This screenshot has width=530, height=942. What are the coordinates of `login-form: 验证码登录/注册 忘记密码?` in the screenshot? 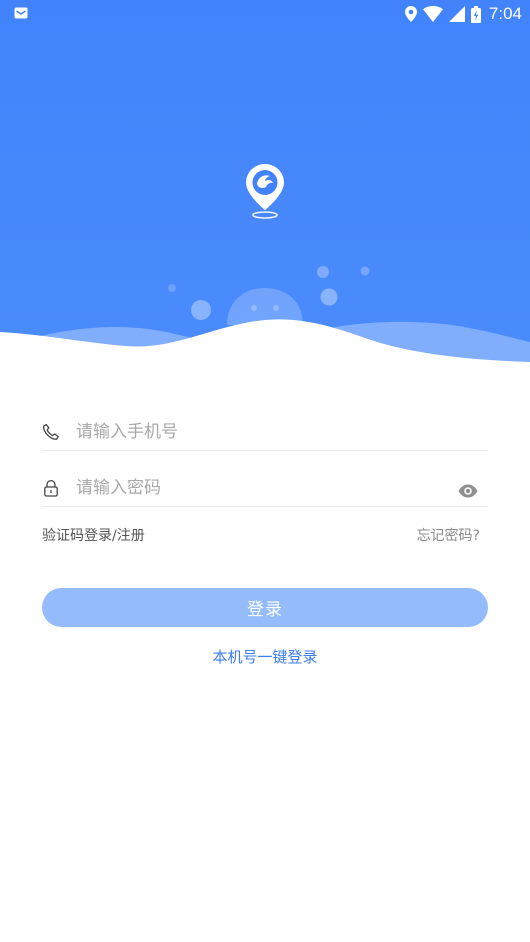 It's located at (265, 478).